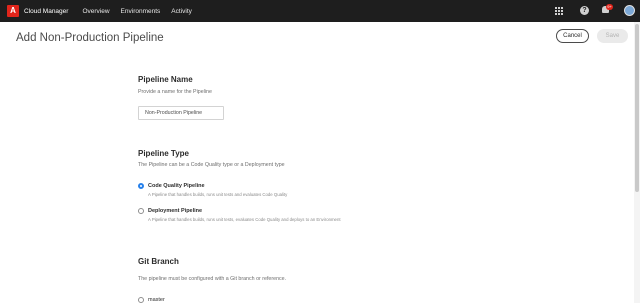 This screenshot has width=640, height=303. What do you see at coordinates (141, 211) in the screenshot?
I see `deployment-radio` at bounding box center [141, 211].